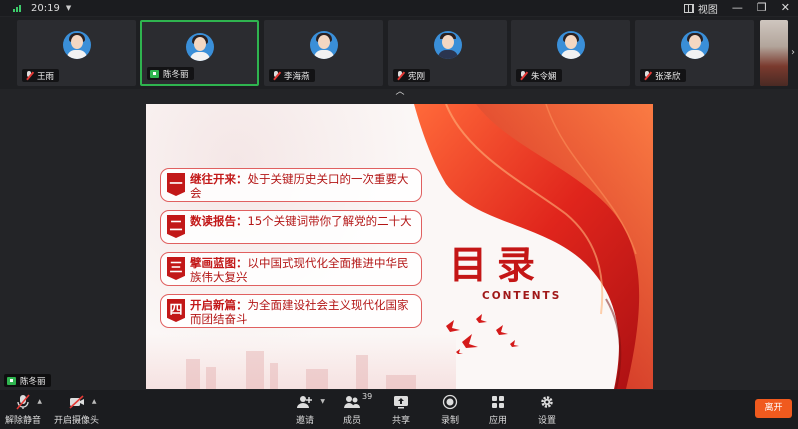  I want to click on chevron-right-icon: ›, so click(793, 52).